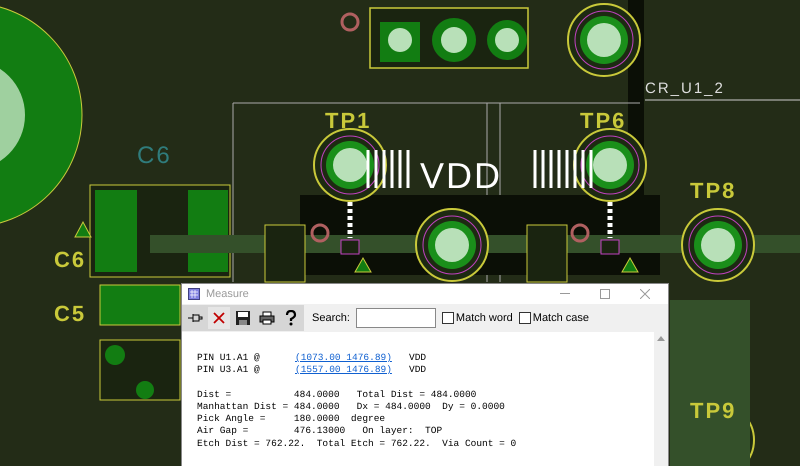 The width and height of the screenshot is (800, 466). Describe the element at coordinates (194, 294) in the screenshot. I see `app-icon` at that location.